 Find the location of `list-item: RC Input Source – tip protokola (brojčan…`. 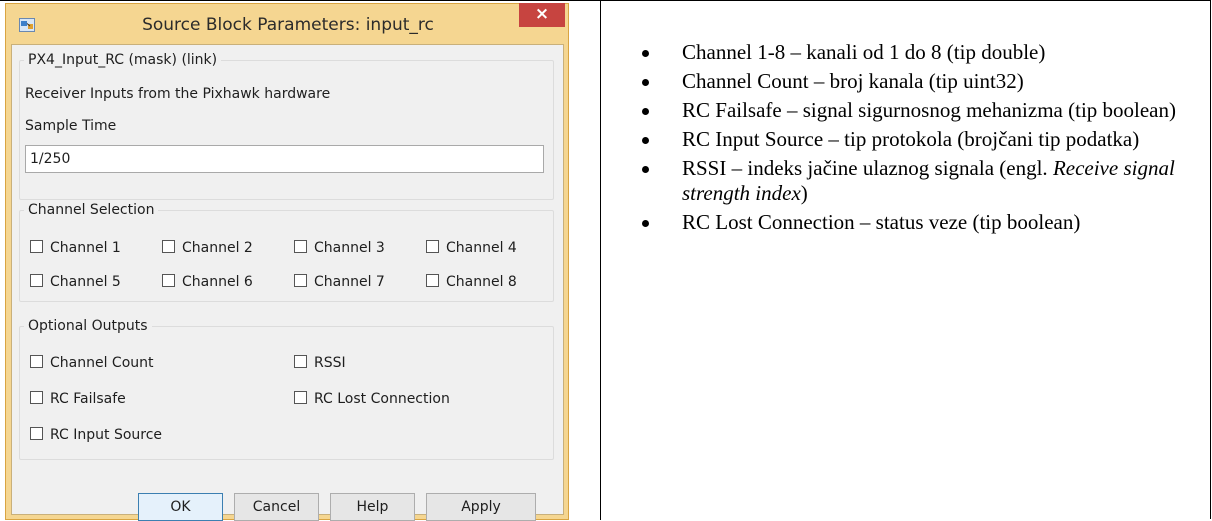

list-item: RC Input Source – tip protokola (brojčan… is located at coordinates (923, 139).